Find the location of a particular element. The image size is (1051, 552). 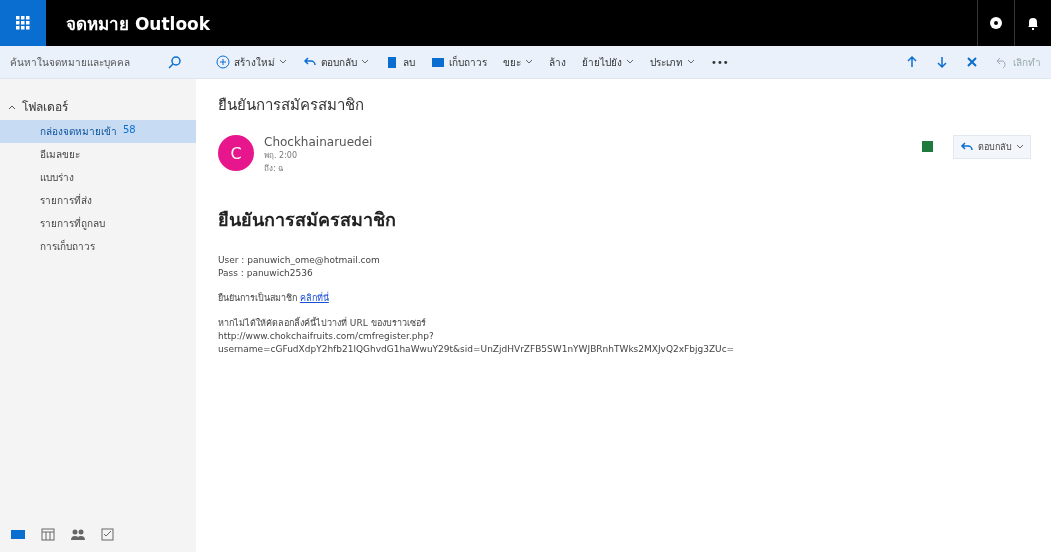

tasks-icon is located at coordinates (108, 534).